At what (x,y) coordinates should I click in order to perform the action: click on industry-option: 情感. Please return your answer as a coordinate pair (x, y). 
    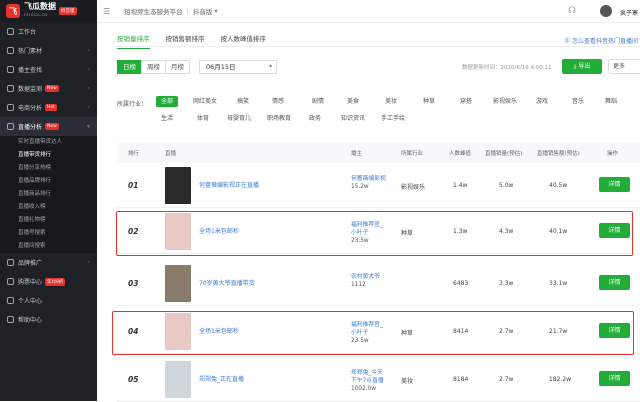
    Looking at the image, I should click on (278, 101).